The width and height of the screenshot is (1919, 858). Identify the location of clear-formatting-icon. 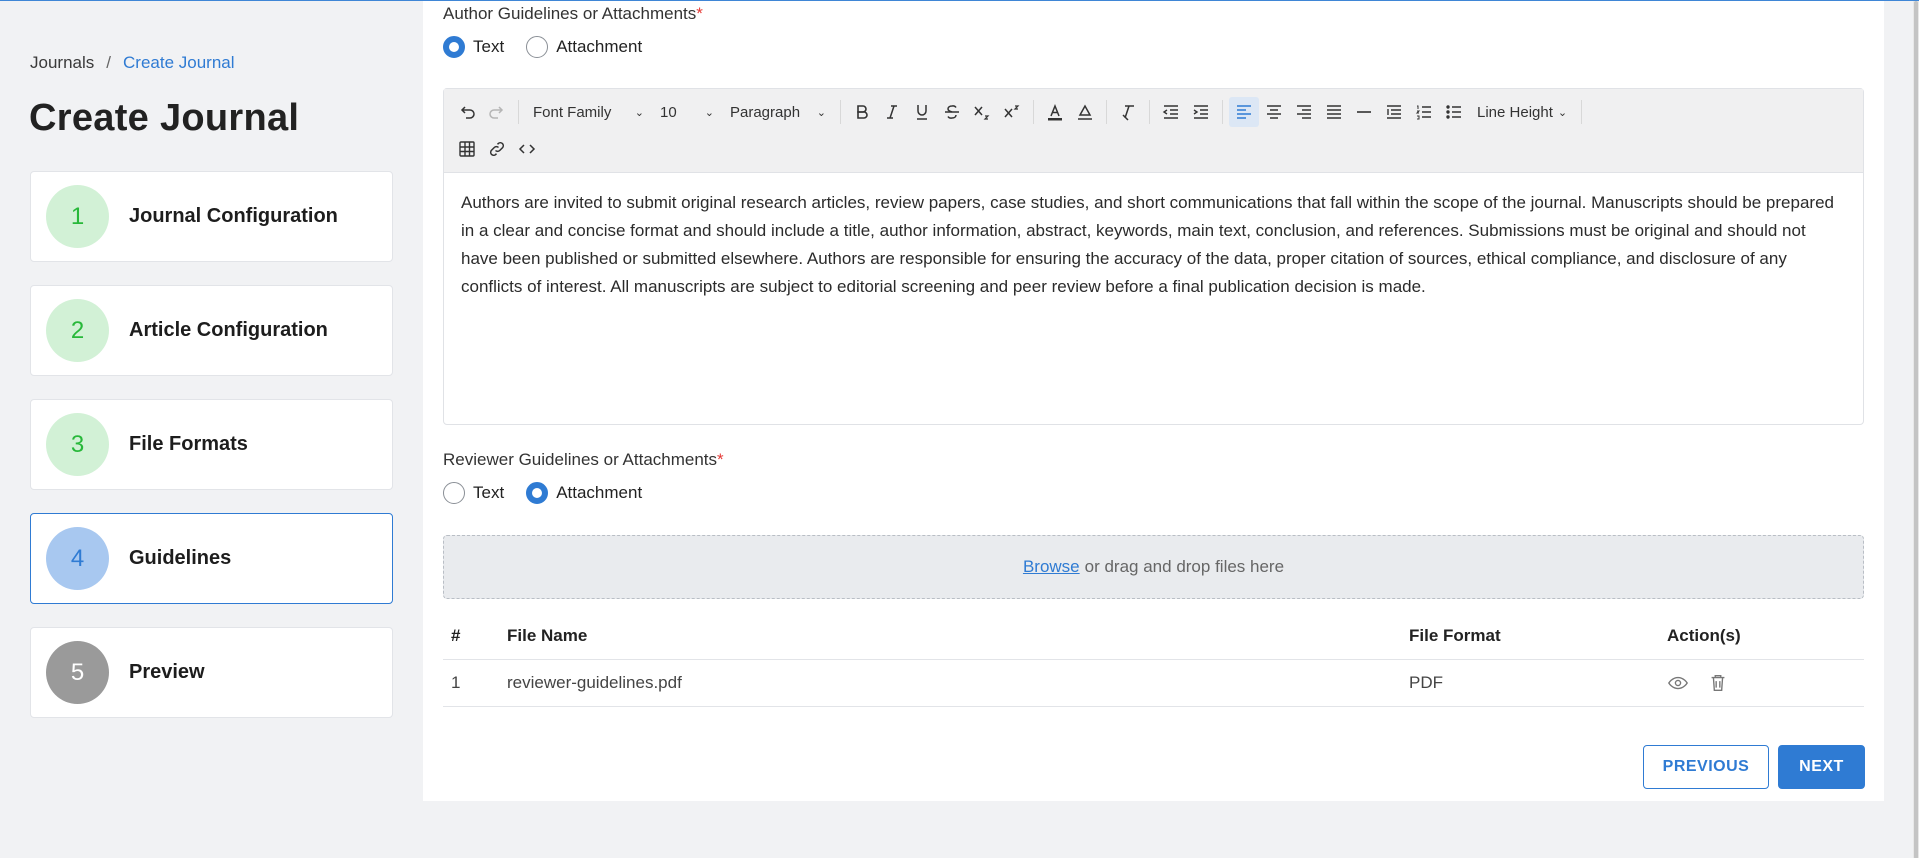
(1128, 112).